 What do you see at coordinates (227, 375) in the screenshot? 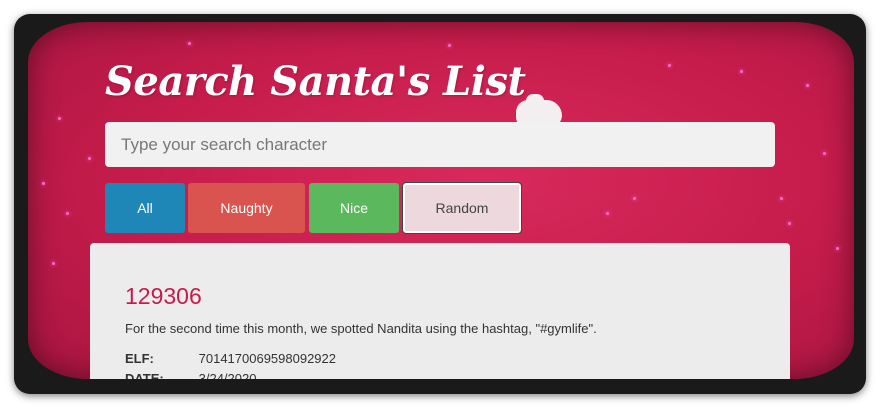
I see `date-value: 3/24/2020` at bounding box center [227, 375].